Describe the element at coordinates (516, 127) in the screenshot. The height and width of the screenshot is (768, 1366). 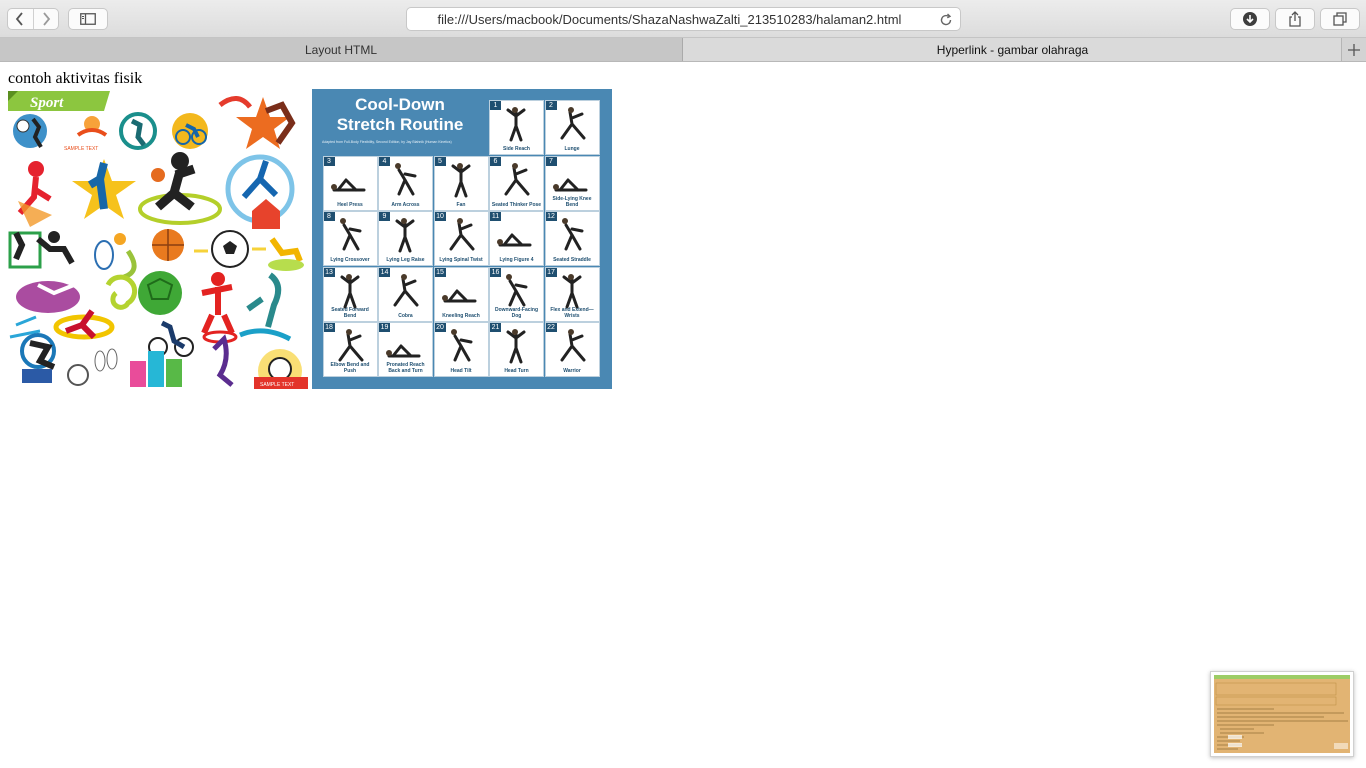
I see `stretch-cell: 1 Side Reach` at that location.